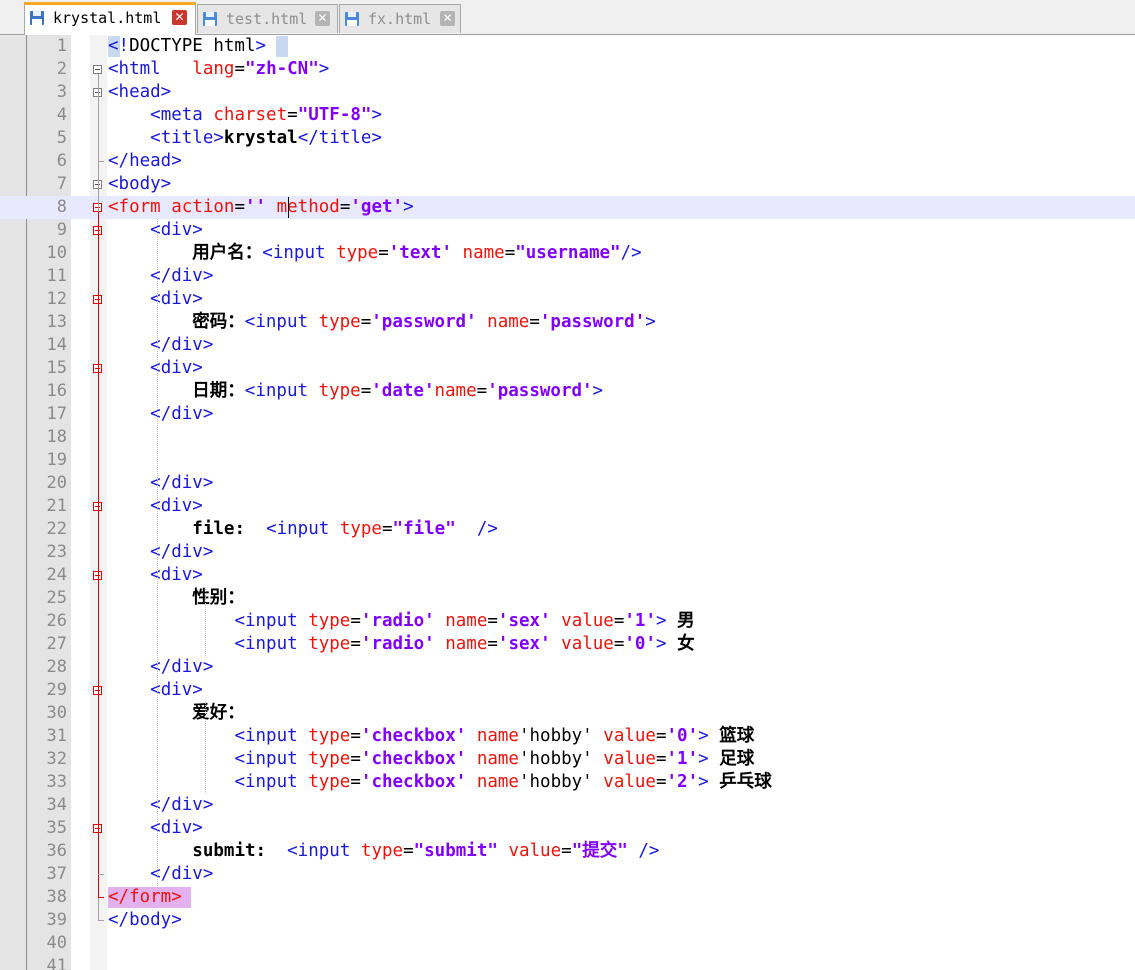  I want to click on line-code: <form action='' method='get'>, so click(261, 207).